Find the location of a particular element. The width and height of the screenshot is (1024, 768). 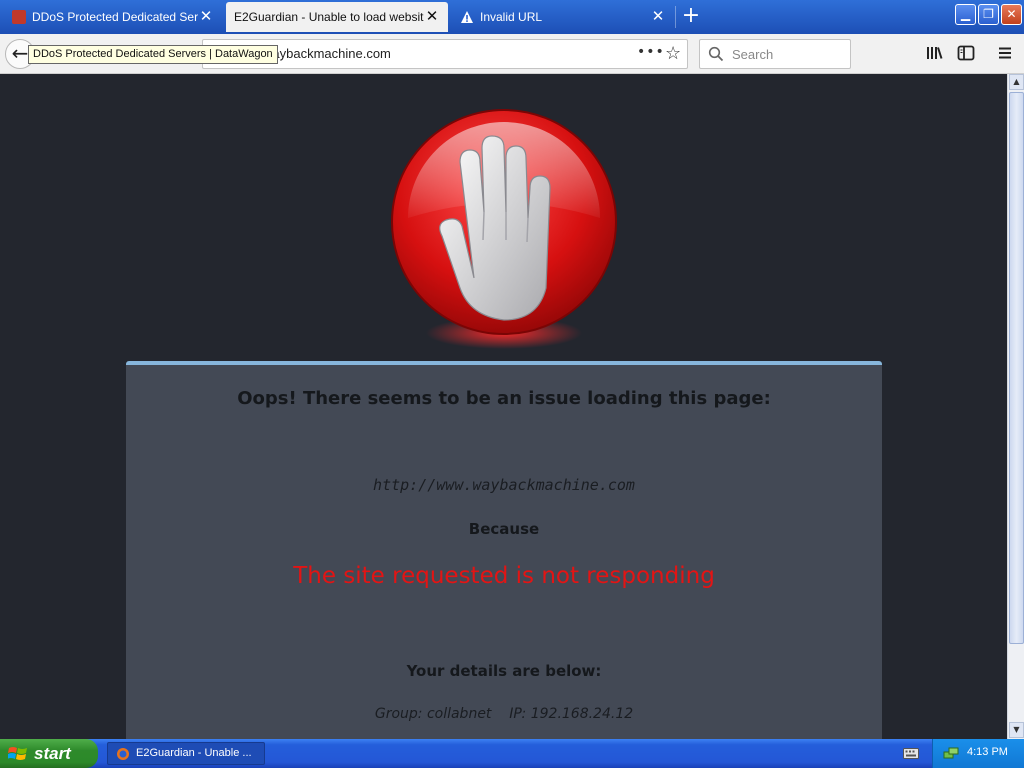

address-text: waybackmachine.com is located at coordinates (327, 53).